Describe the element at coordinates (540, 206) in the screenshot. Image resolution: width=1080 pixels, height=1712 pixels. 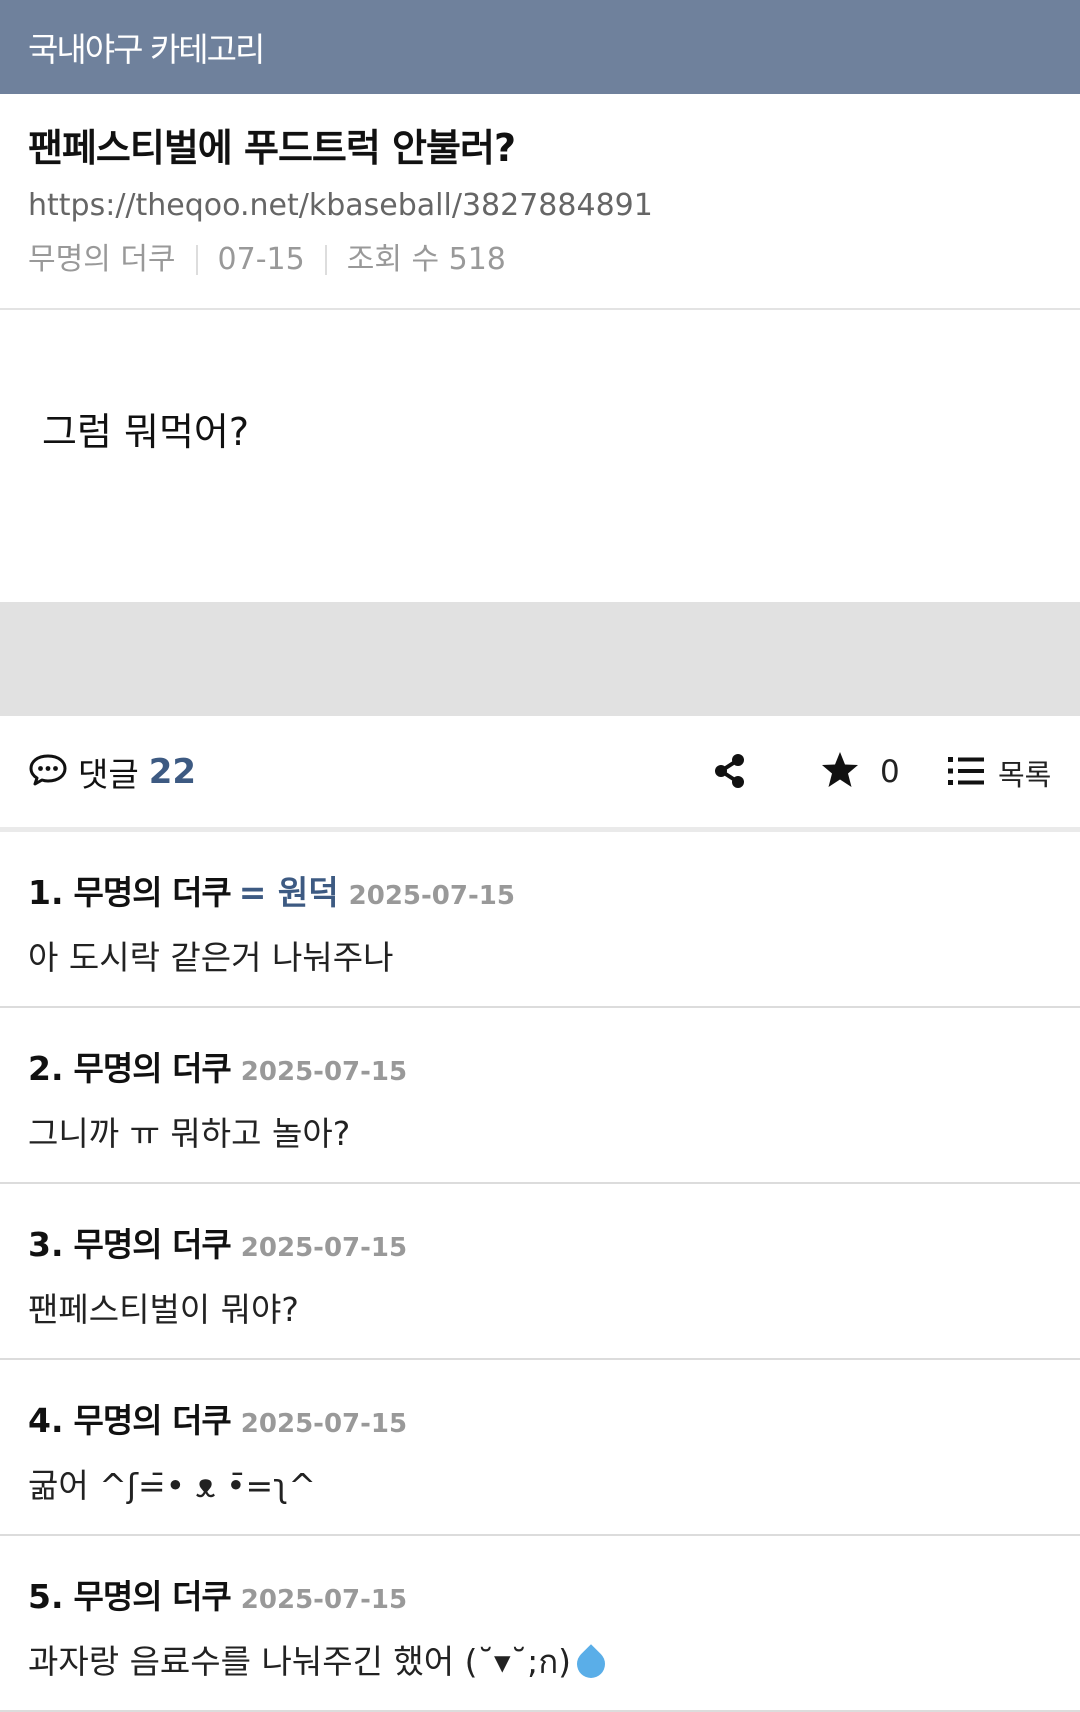
I see `post-url: https://theqoo.net/kbaseball/3827884891` at that location.